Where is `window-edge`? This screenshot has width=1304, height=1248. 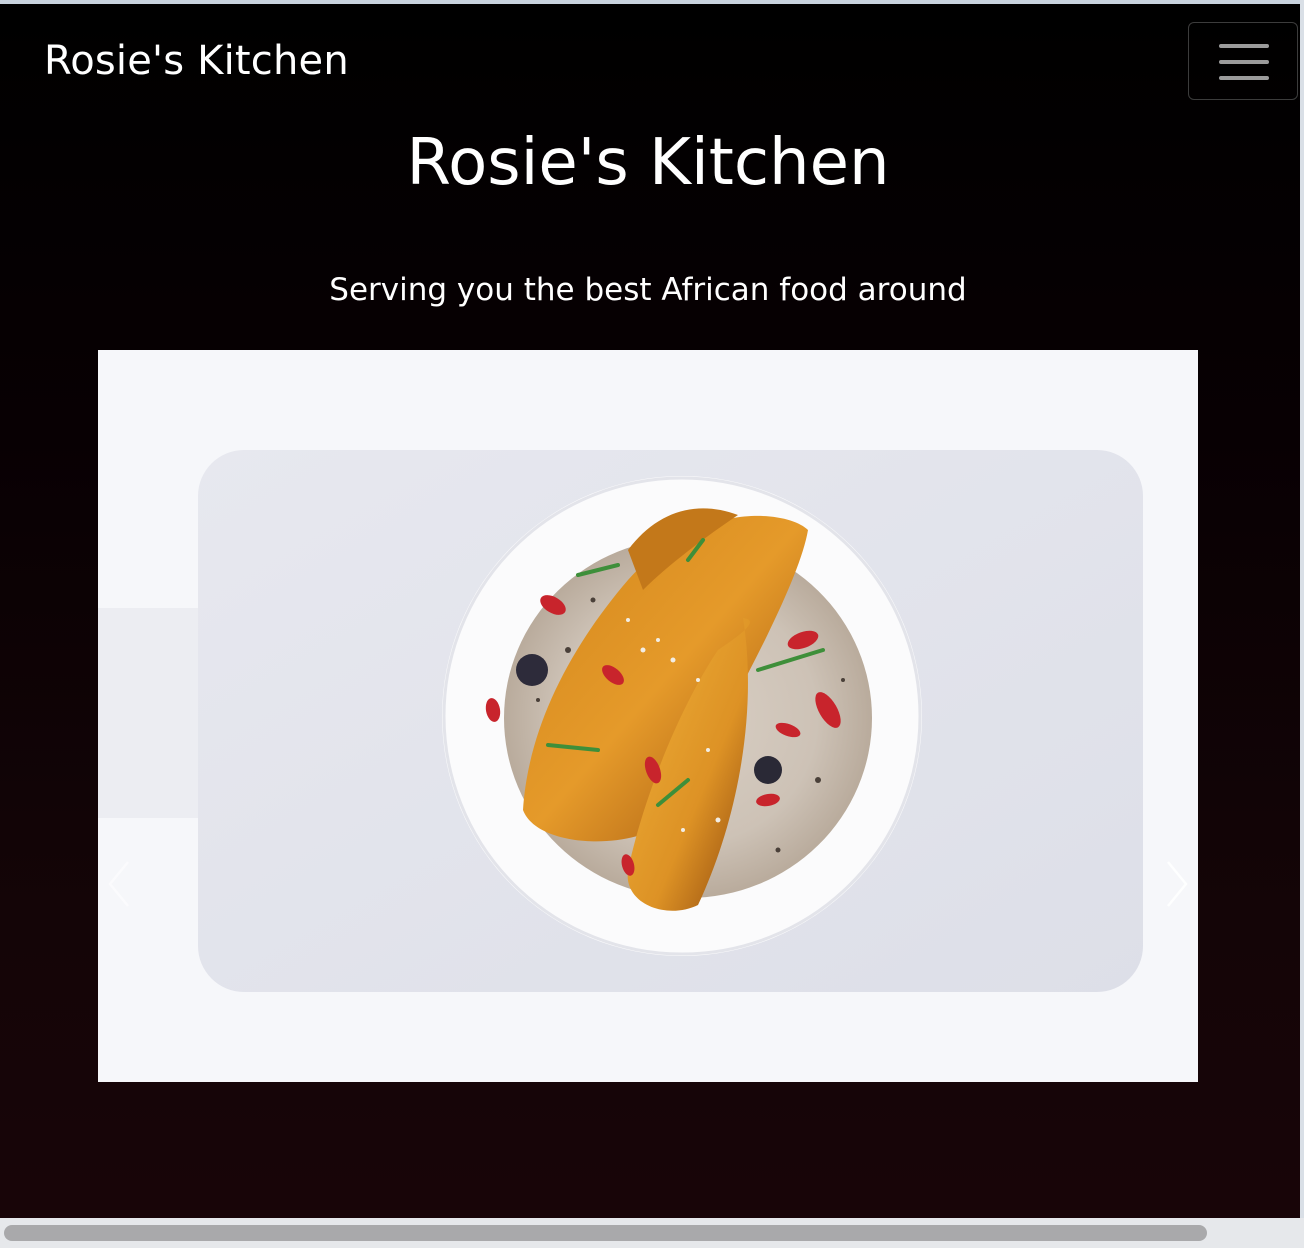
window-edge is located at coordinates (1302, 609).